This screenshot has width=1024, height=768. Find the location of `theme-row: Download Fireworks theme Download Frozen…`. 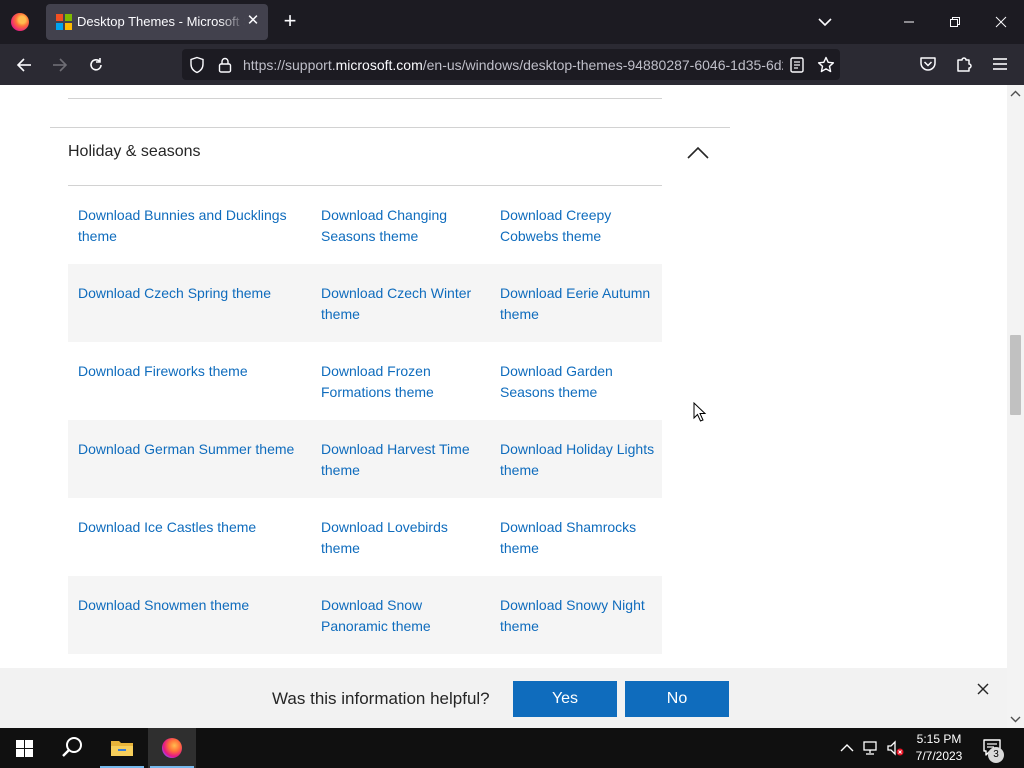

theme-row: Download Fireworks theme Download Frozen… is located at coordinates (365, 381).